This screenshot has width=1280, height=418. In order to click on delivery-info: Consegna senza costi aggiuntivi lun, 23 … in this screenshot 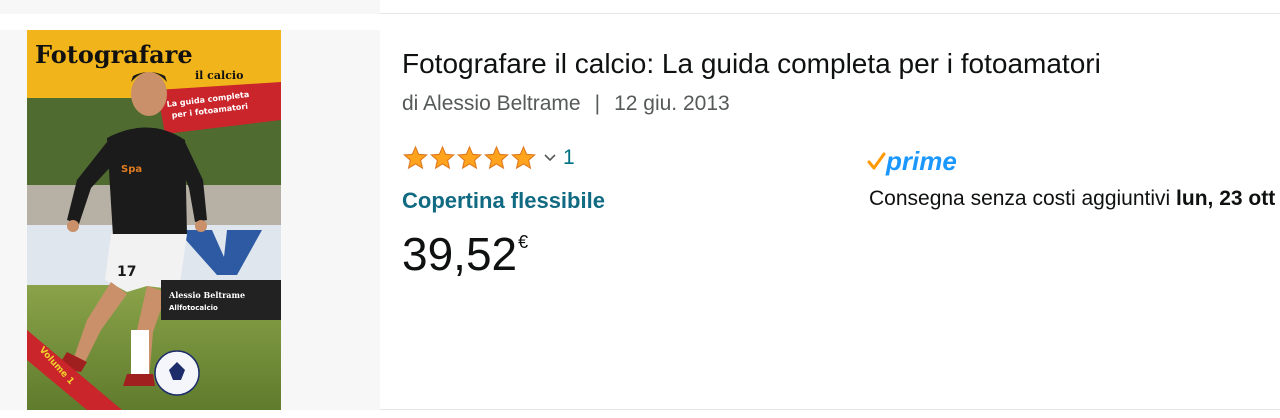, I will do `click(1074, 199)`.